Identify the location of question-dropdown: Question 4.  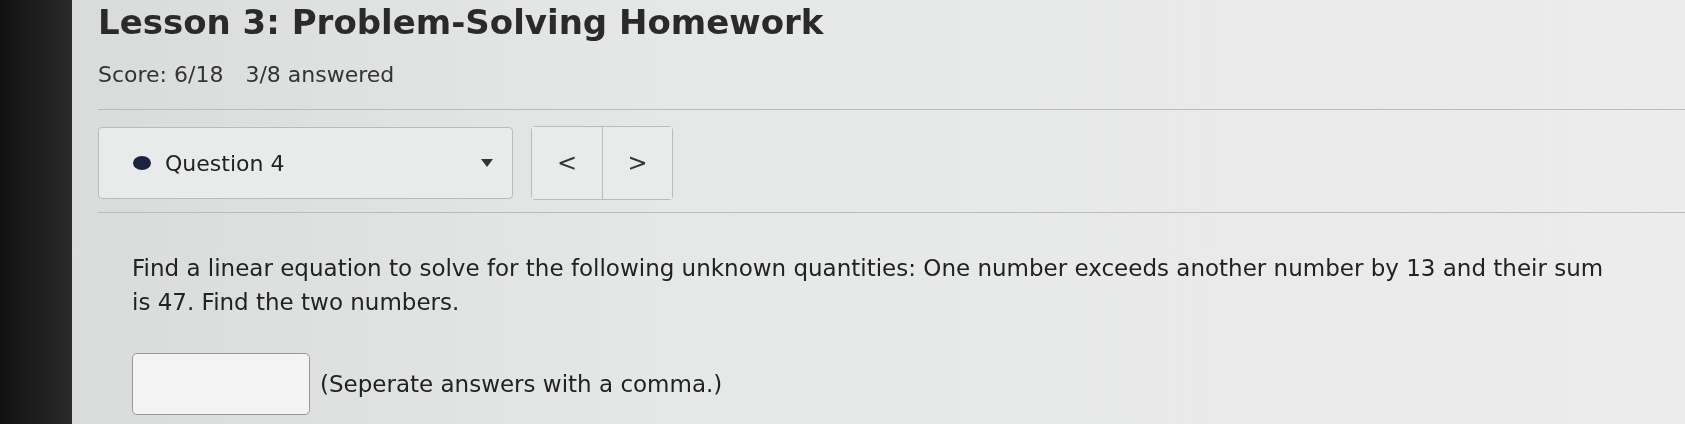
(305, 163).